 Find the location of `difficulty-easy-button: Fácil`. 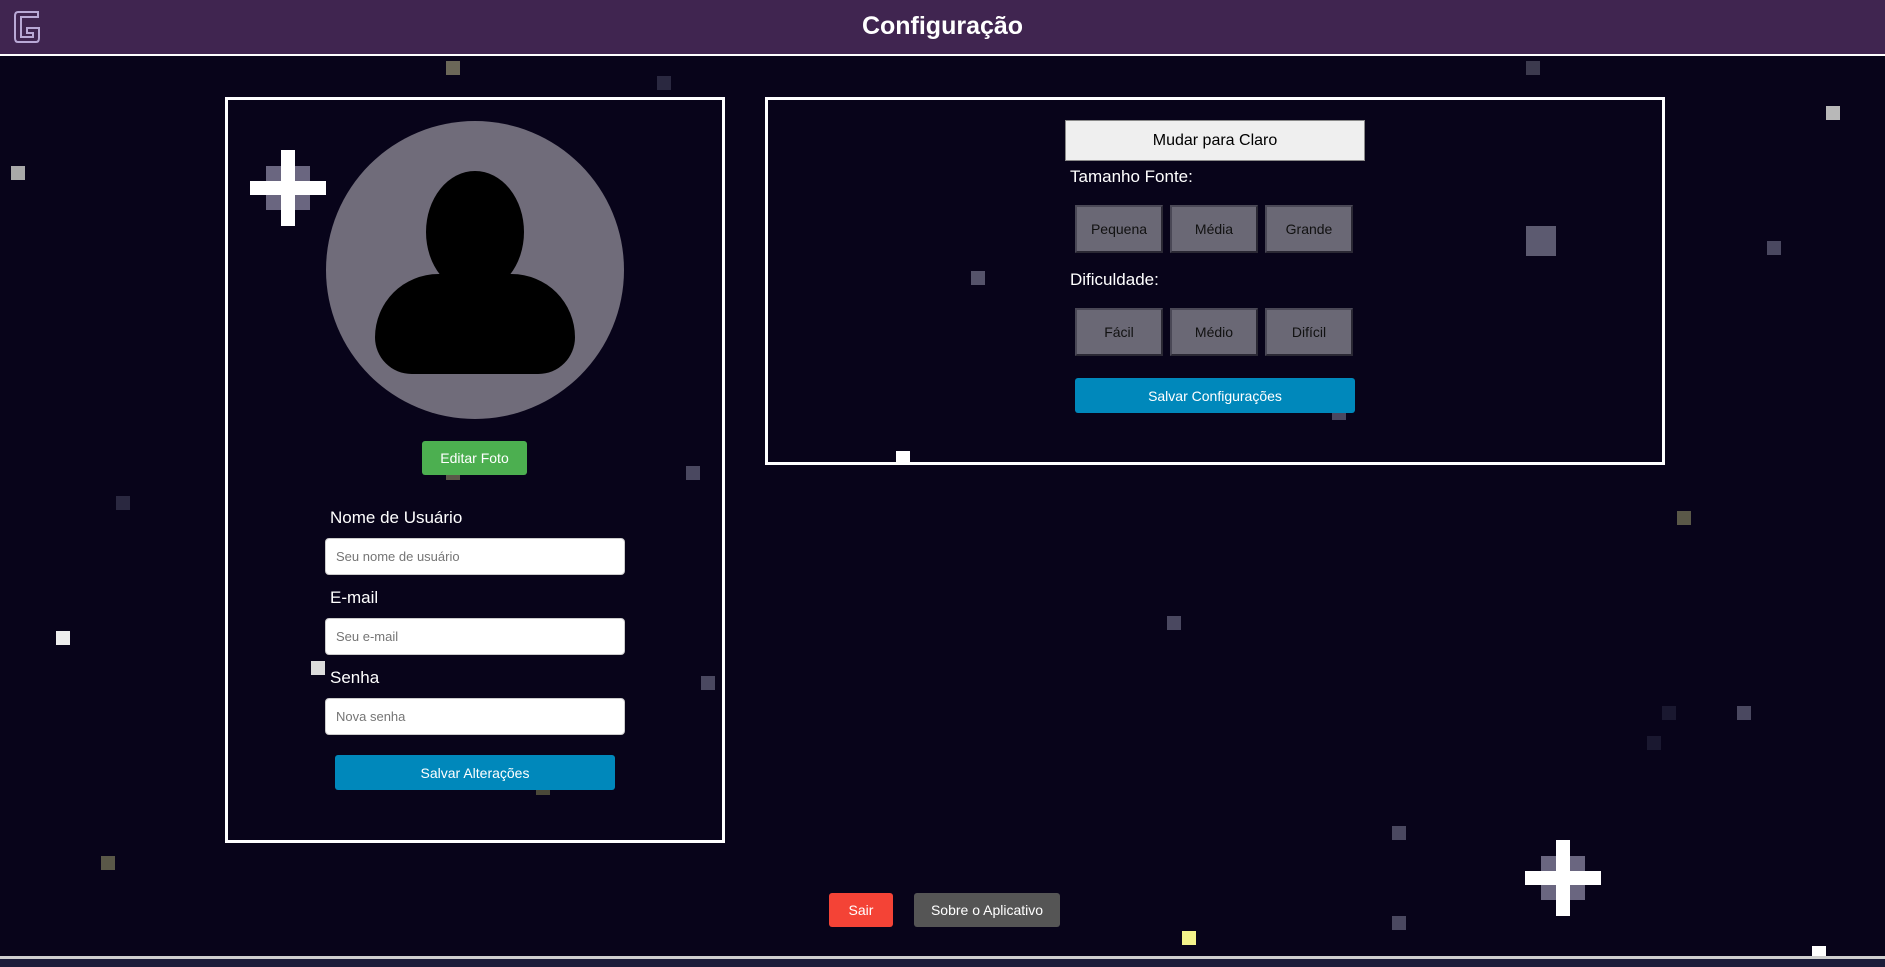

difficulty-easy-button: Fácil is located at coordinates (1119, 332).